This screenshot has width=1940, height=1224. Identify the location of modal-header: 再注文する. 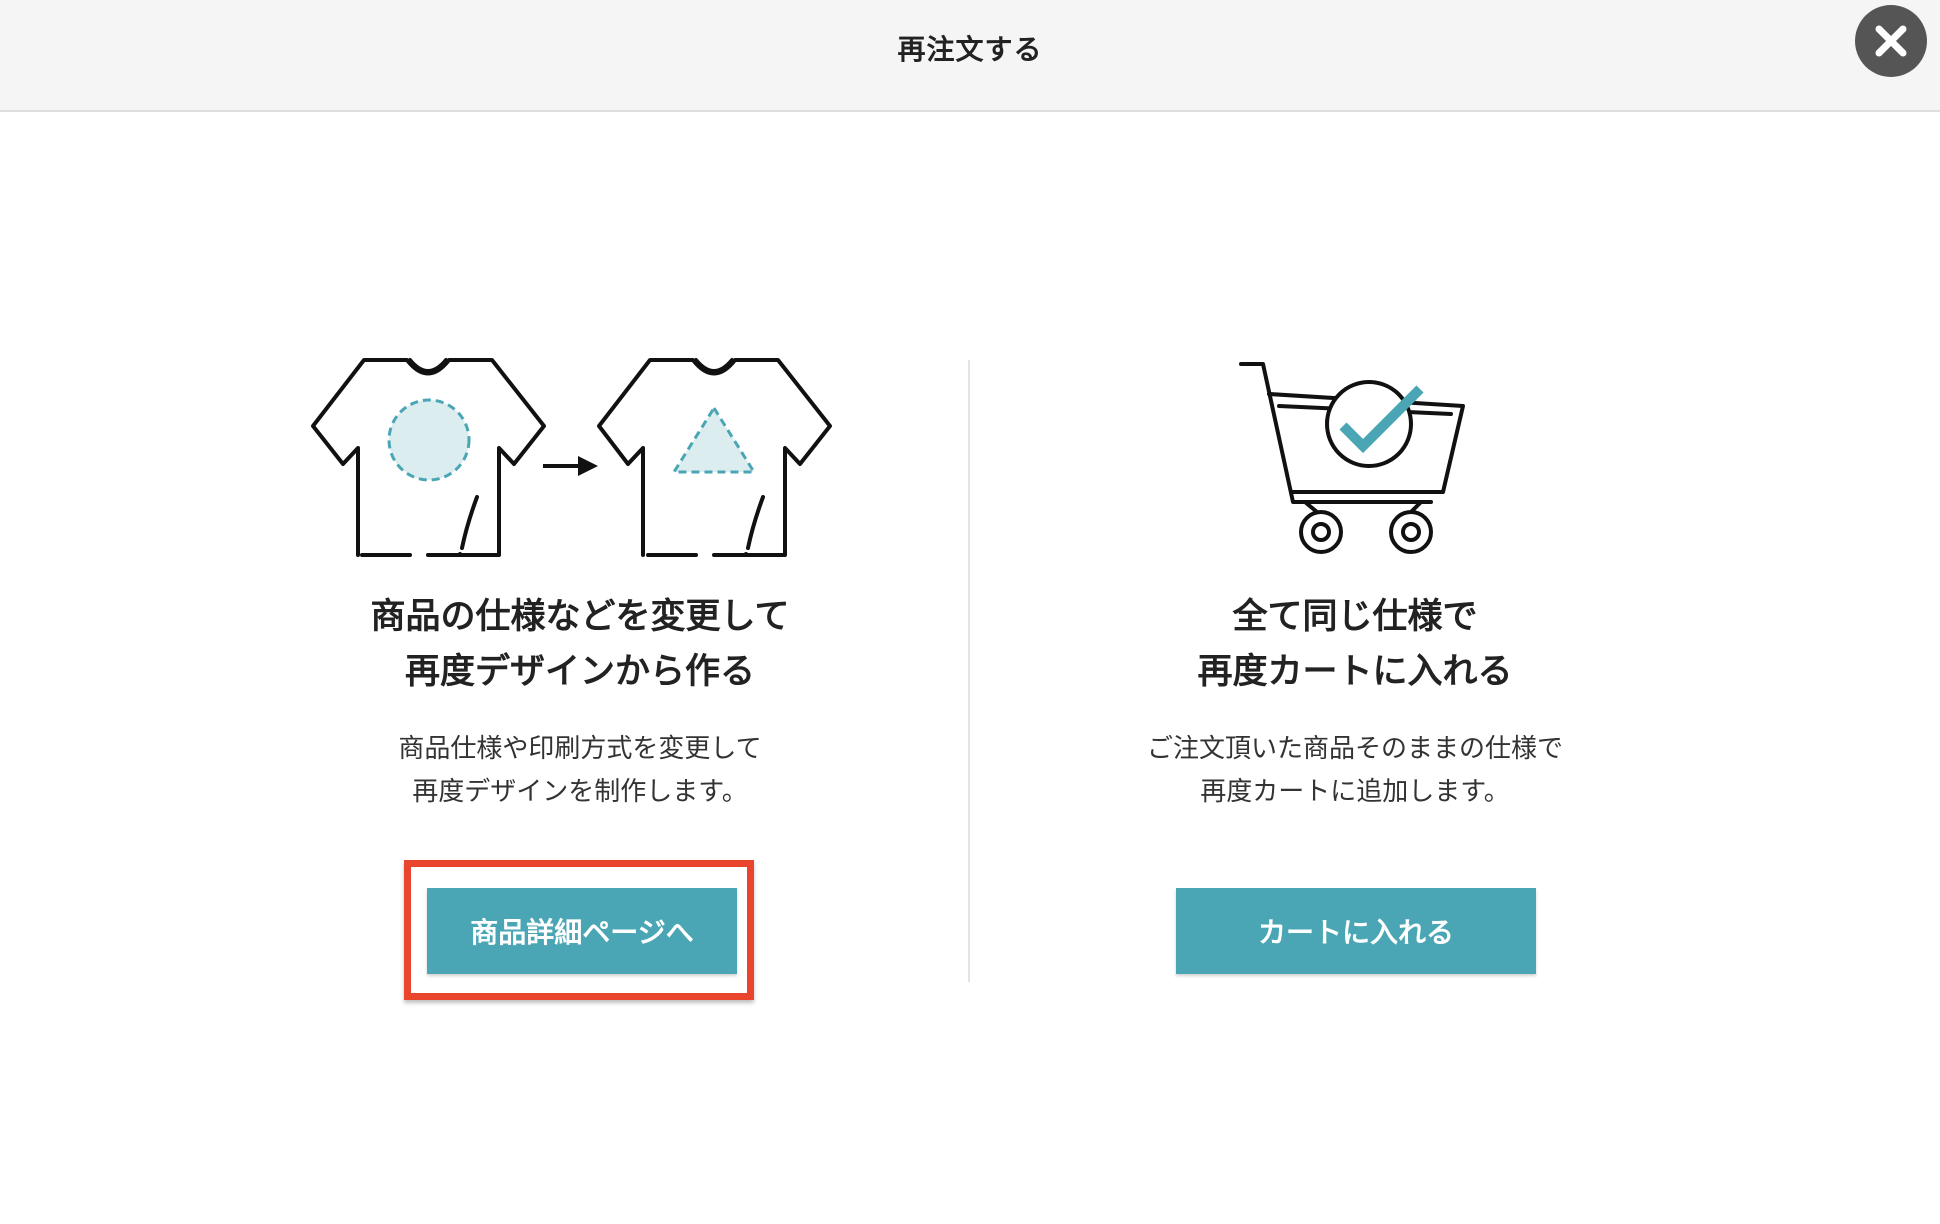
(970, 56).